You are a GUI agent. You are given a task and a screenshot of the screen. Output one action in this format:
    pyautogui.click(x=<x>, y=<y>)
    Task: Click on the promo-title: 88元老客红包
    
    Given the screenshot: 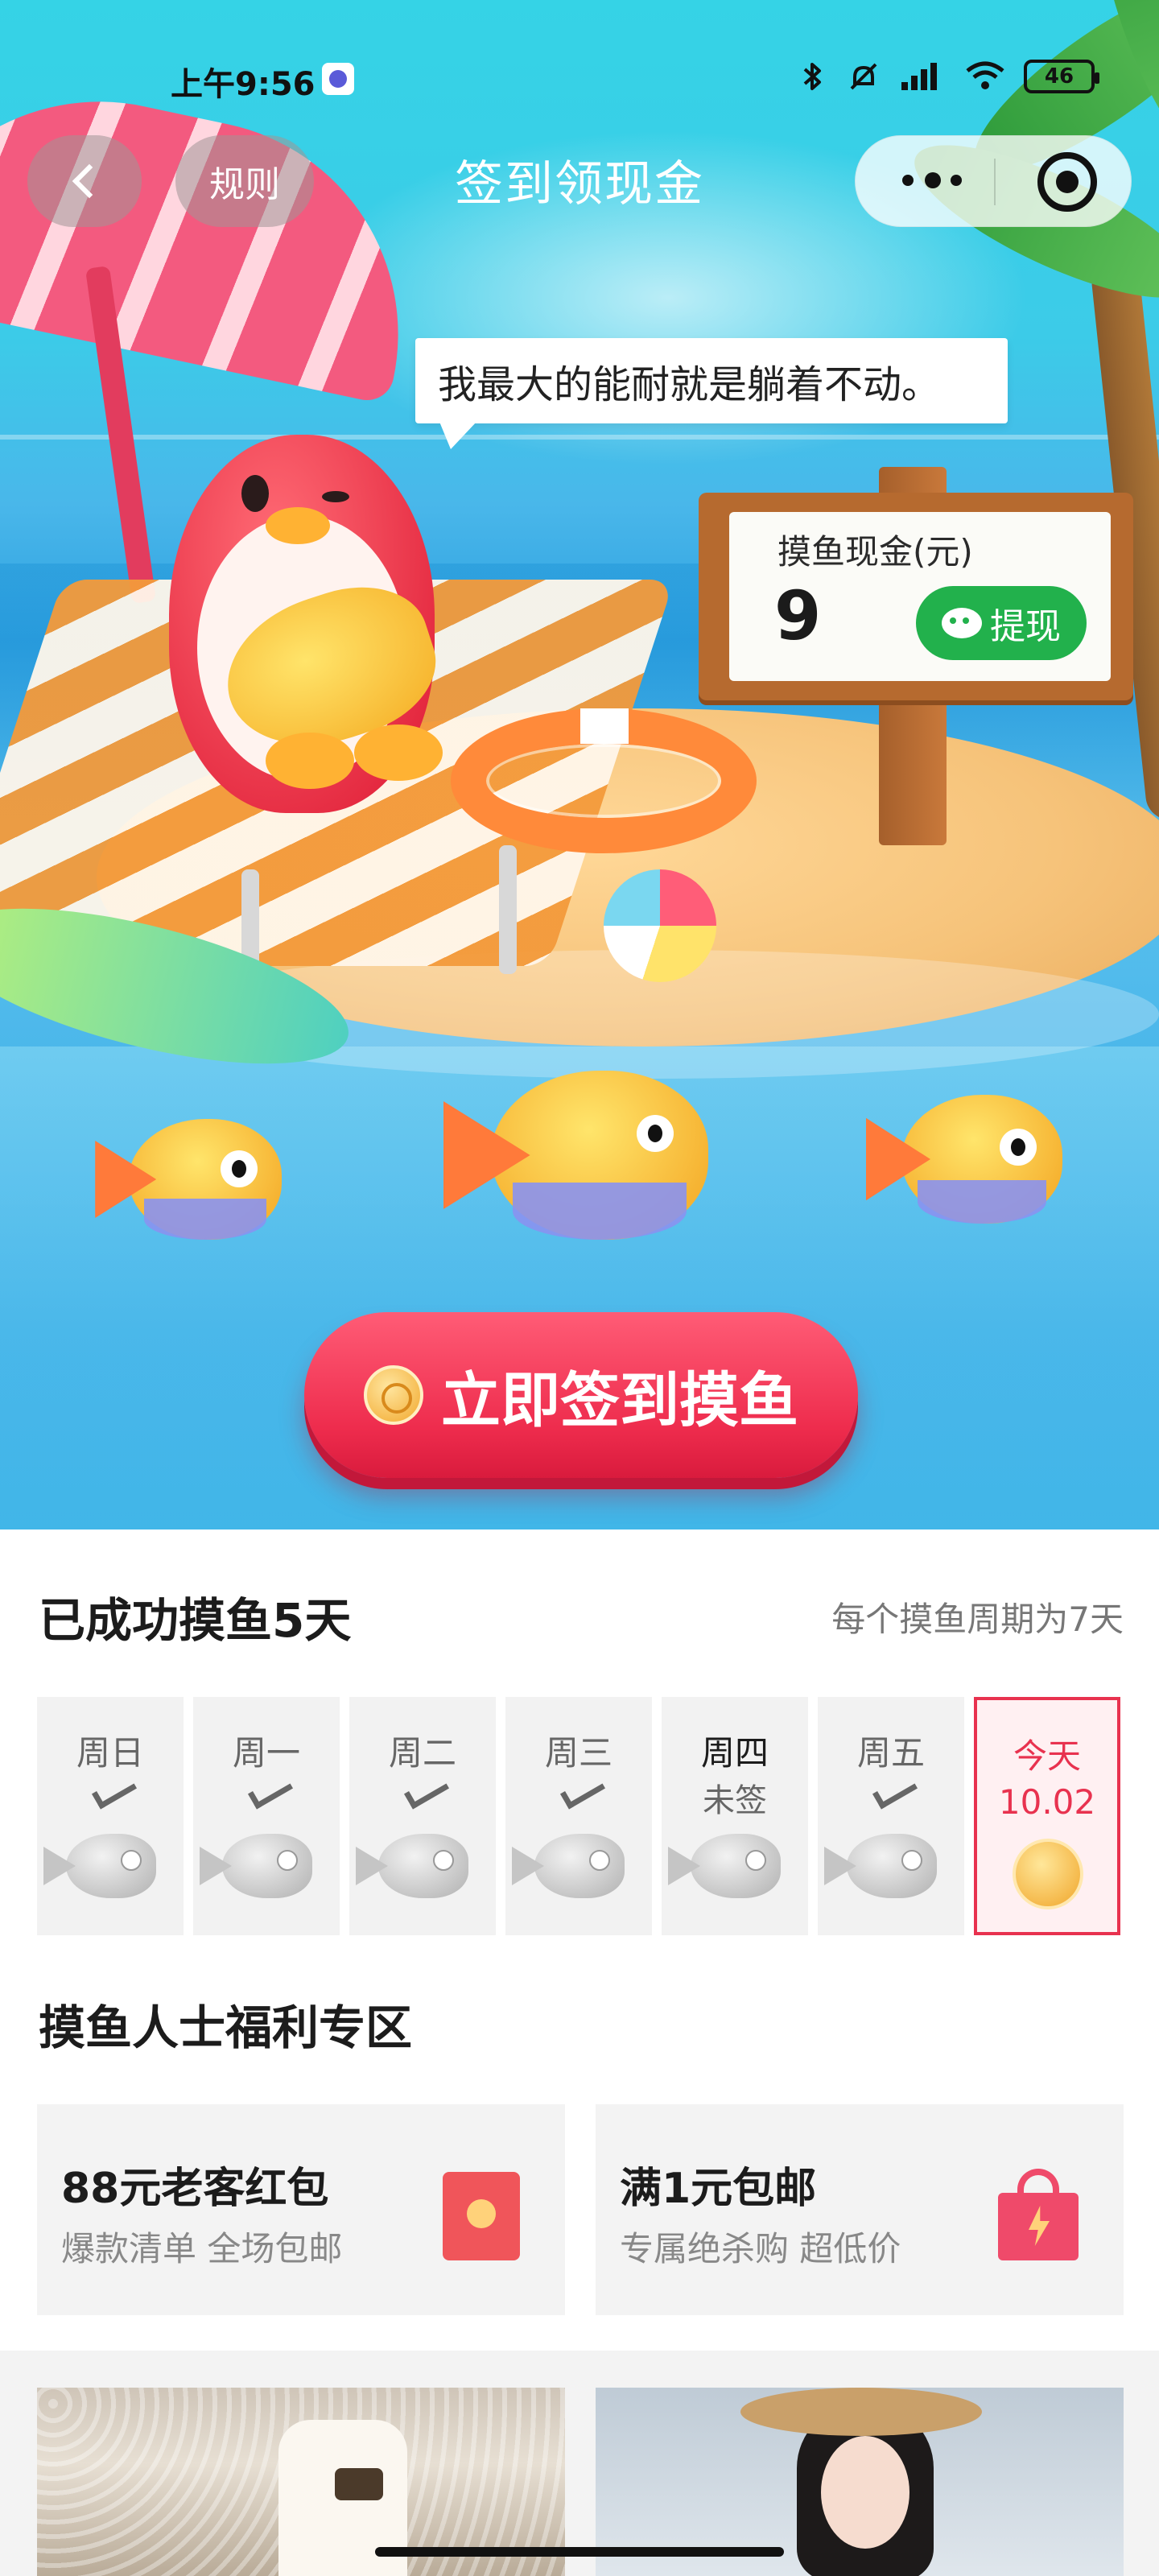 What is the action you would take?
    pyautogui.click(x=195, y=2189)
    